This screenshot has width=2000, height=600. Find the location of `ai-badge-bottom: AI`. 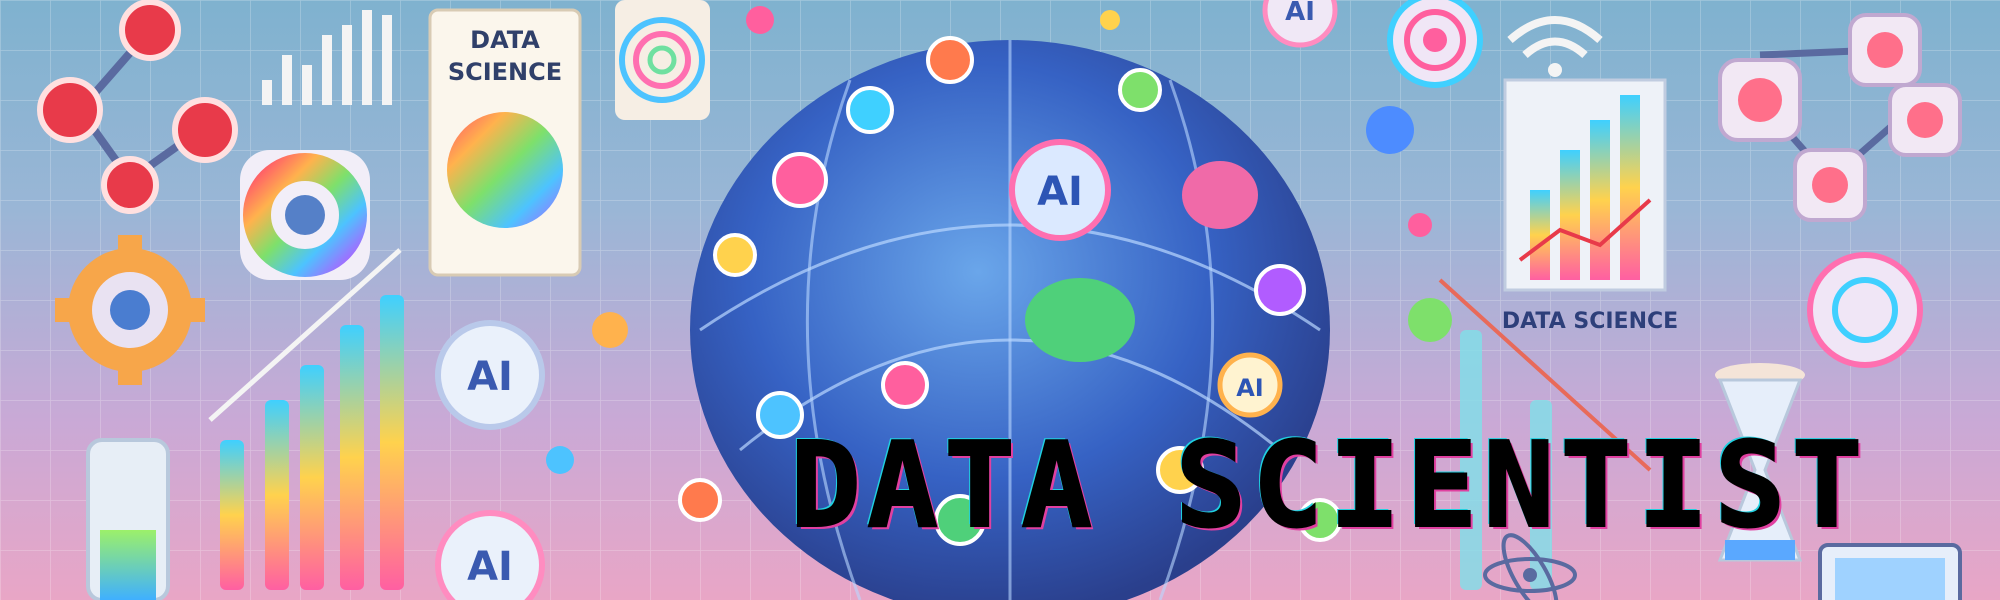

ai-badge-bottom: AI is located at coordinates (490, 555).